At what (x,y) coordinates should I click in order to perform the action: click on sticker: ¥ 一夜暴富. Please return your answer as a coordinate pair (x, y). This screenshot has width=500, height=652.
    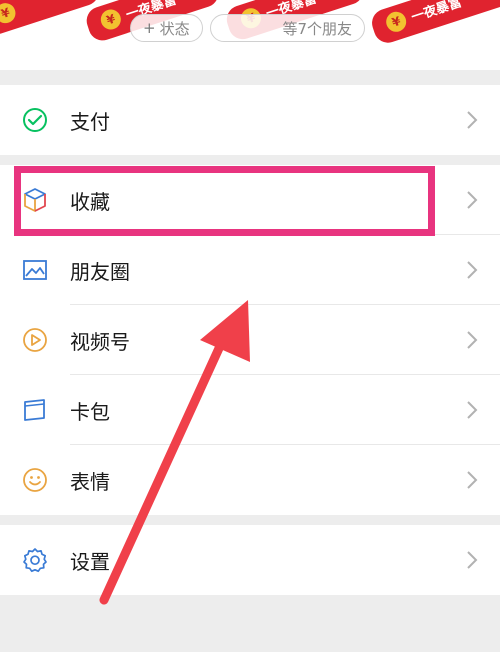
    Looking at the image, I should click on (434, 23).